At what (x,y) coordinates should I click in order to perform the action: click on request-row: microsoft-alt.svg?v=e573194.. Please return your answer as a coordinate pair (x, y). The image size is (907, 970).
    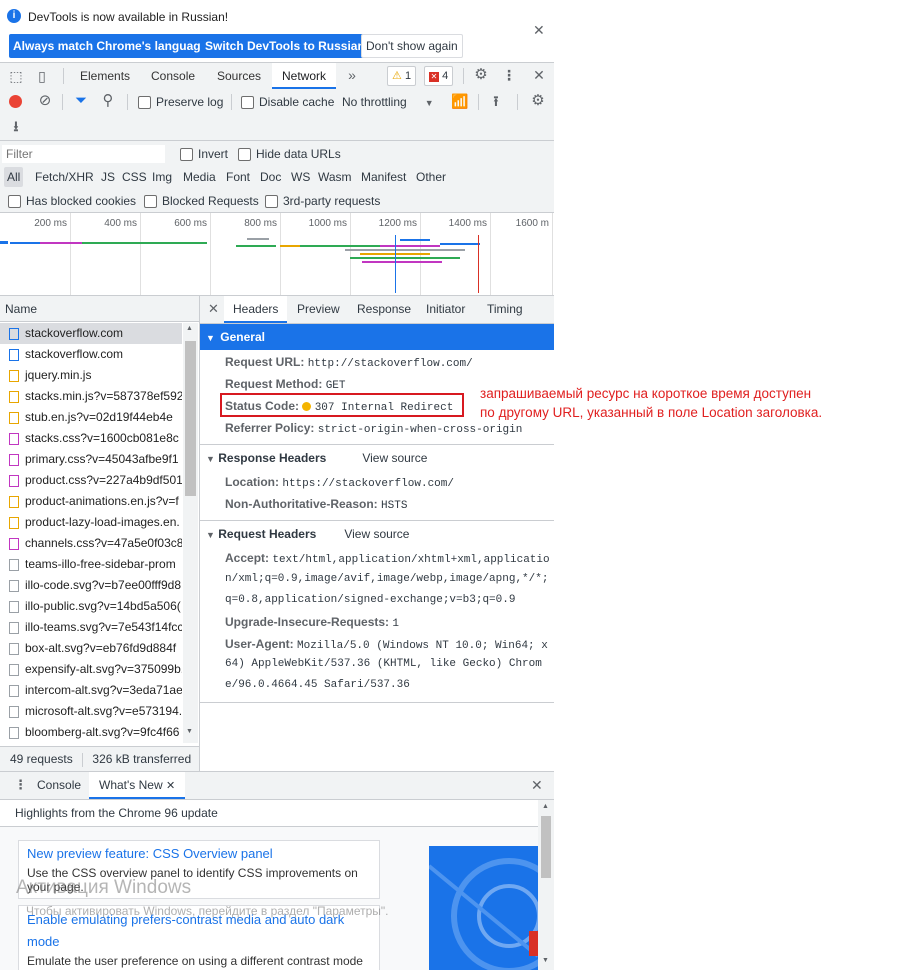
    Looking at the image, I should click on (91, 711).